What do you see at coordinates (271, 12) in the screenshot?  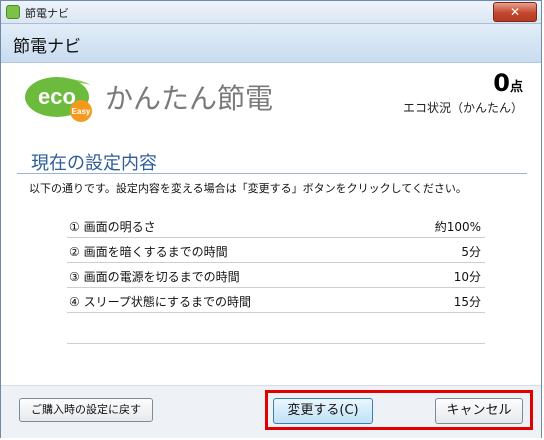 I see `title-bar: 節電ナビ ✕` at bounding box center [271, 12].